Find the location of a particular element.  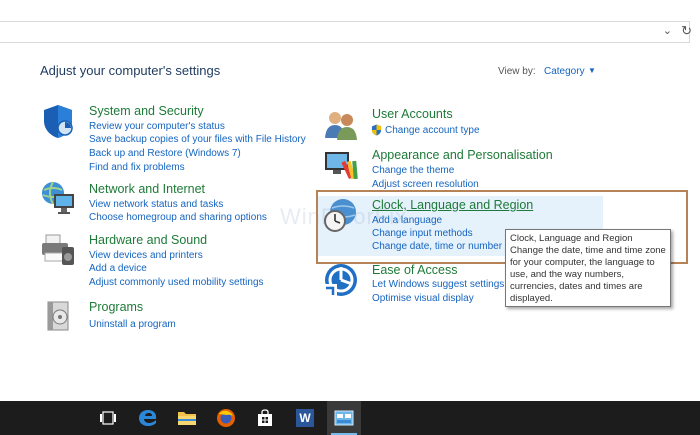

users-icon is located at coordinates (341, 126).